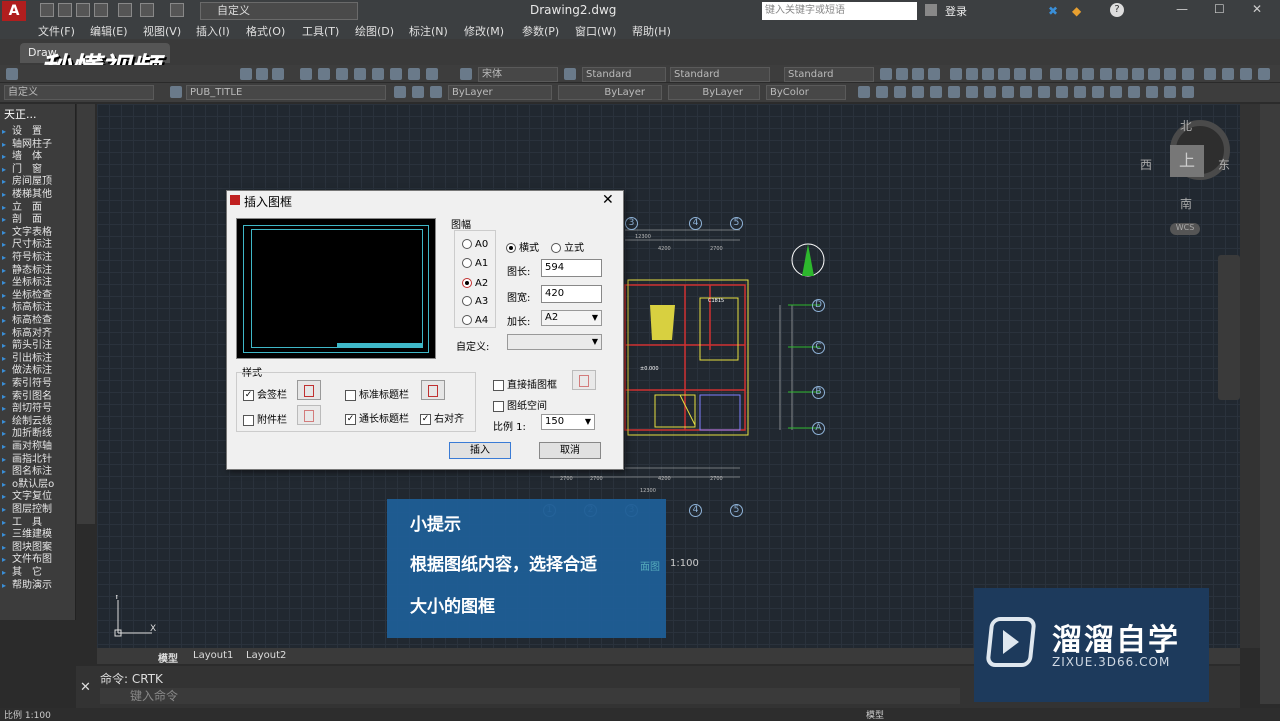 This screenshot has width=1280, height=721. Describe the element at coordinates (38, 233) in the screenshot. I see `side-panel-item: ▸ 文字表格` at that location.